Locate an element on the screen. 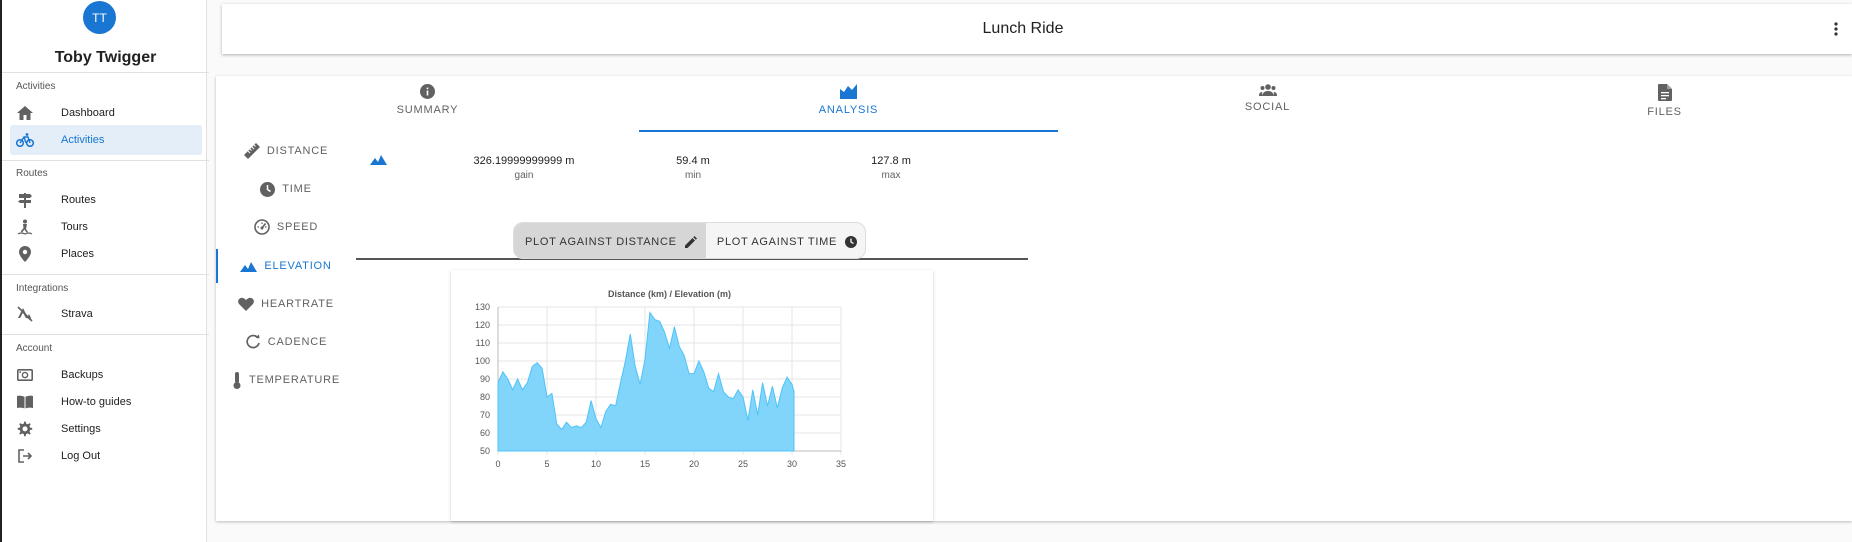 The height and width of the screenshot is (542, 1852). x-tick-label: 30 is located at coordinates (792, 464).